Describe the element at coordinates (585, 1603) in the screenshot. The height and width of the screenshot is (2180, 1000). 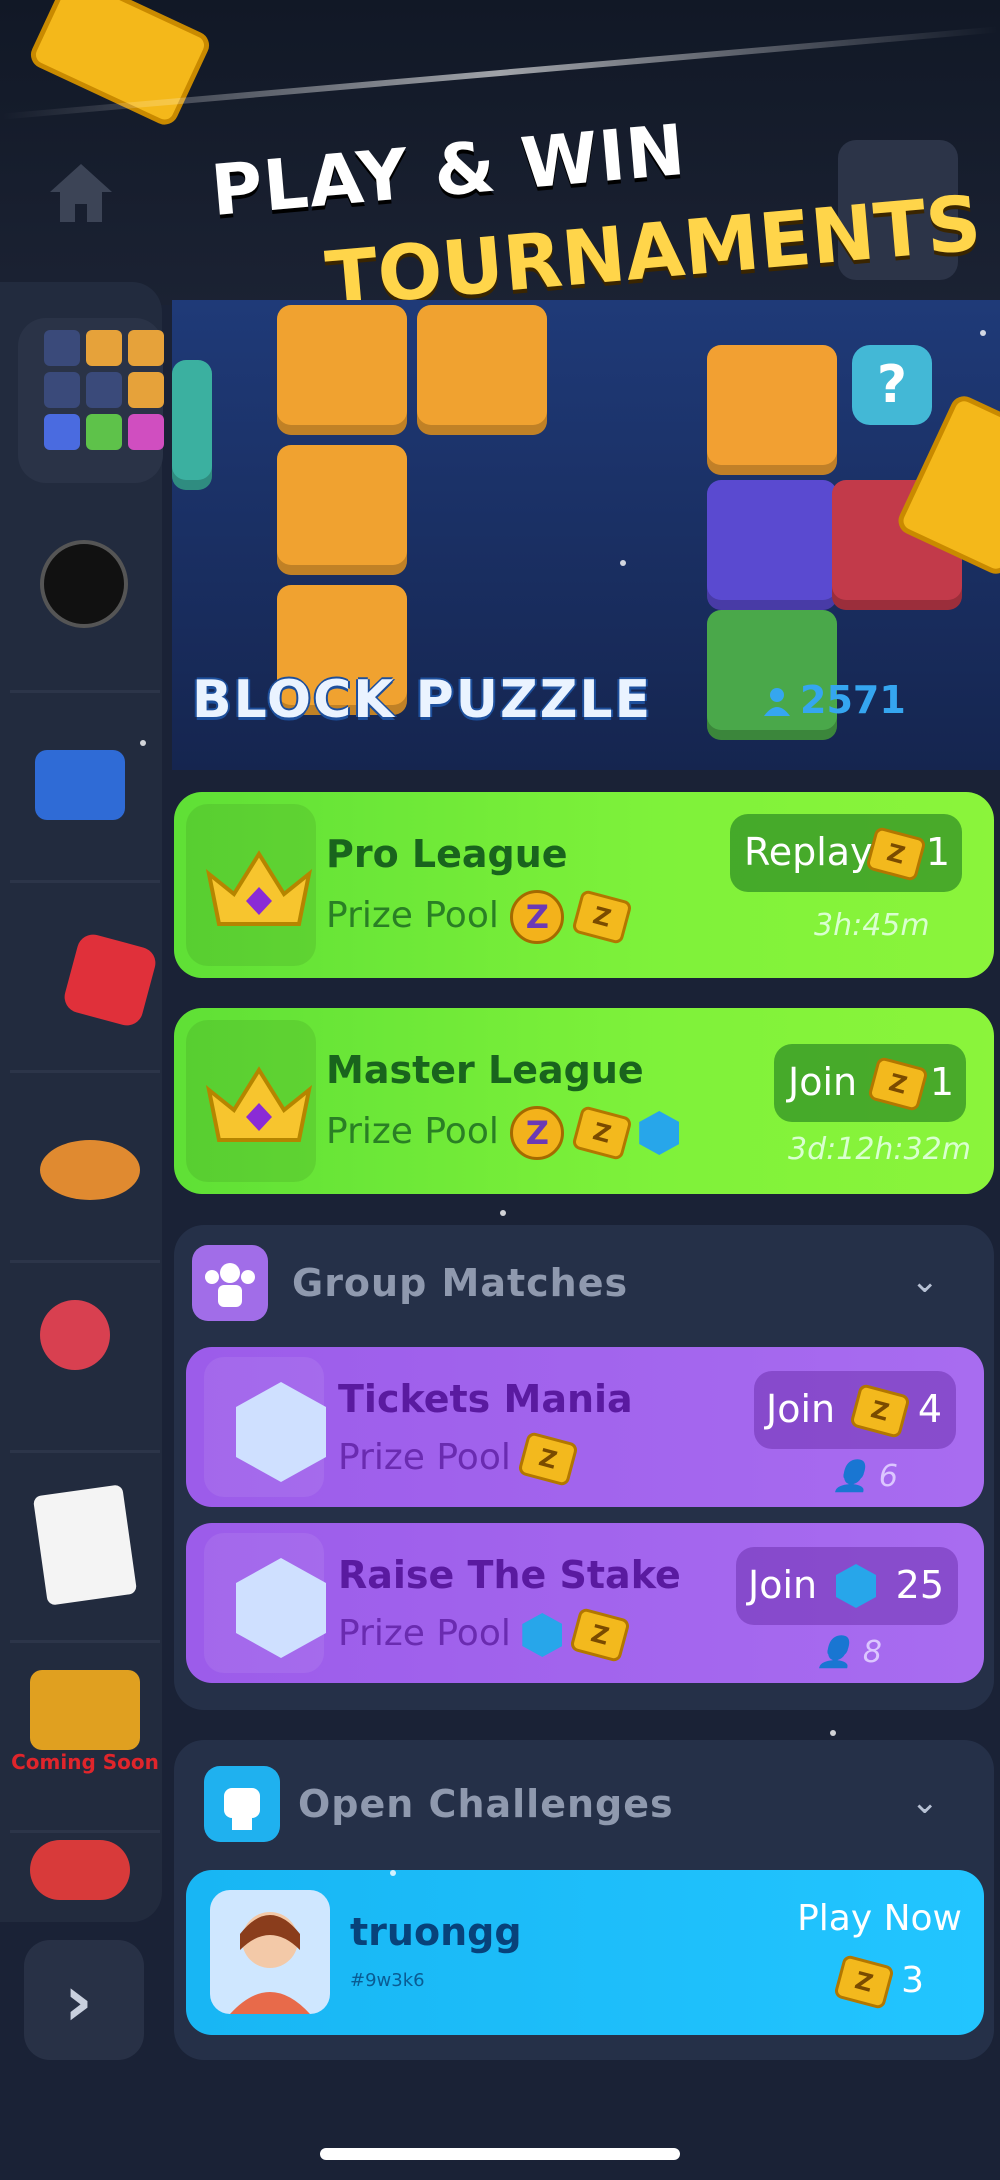
I see `group-match-raise-the-stake: Raise The Stake Prize Pool Z Join 25 👤 8` at that location.